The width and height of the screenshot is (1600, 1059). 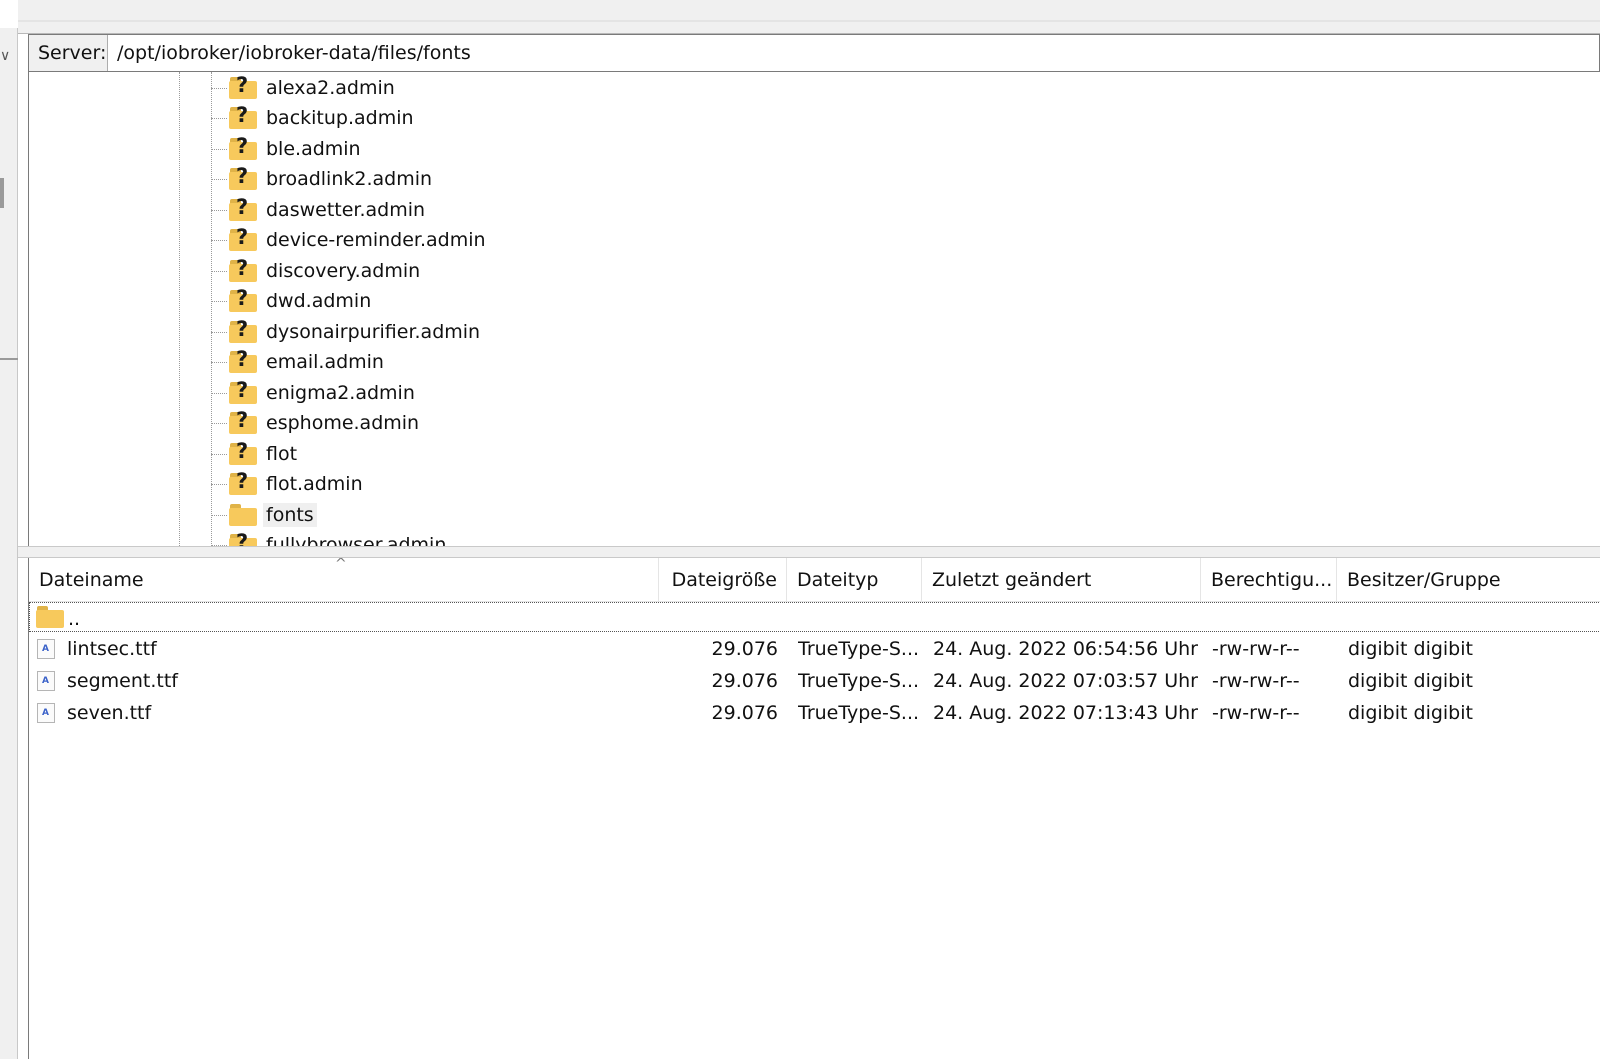 I want to click on file-modified: 24. Aug. 2022 06:54:56 Uhr, so click(x=1065, y=649).